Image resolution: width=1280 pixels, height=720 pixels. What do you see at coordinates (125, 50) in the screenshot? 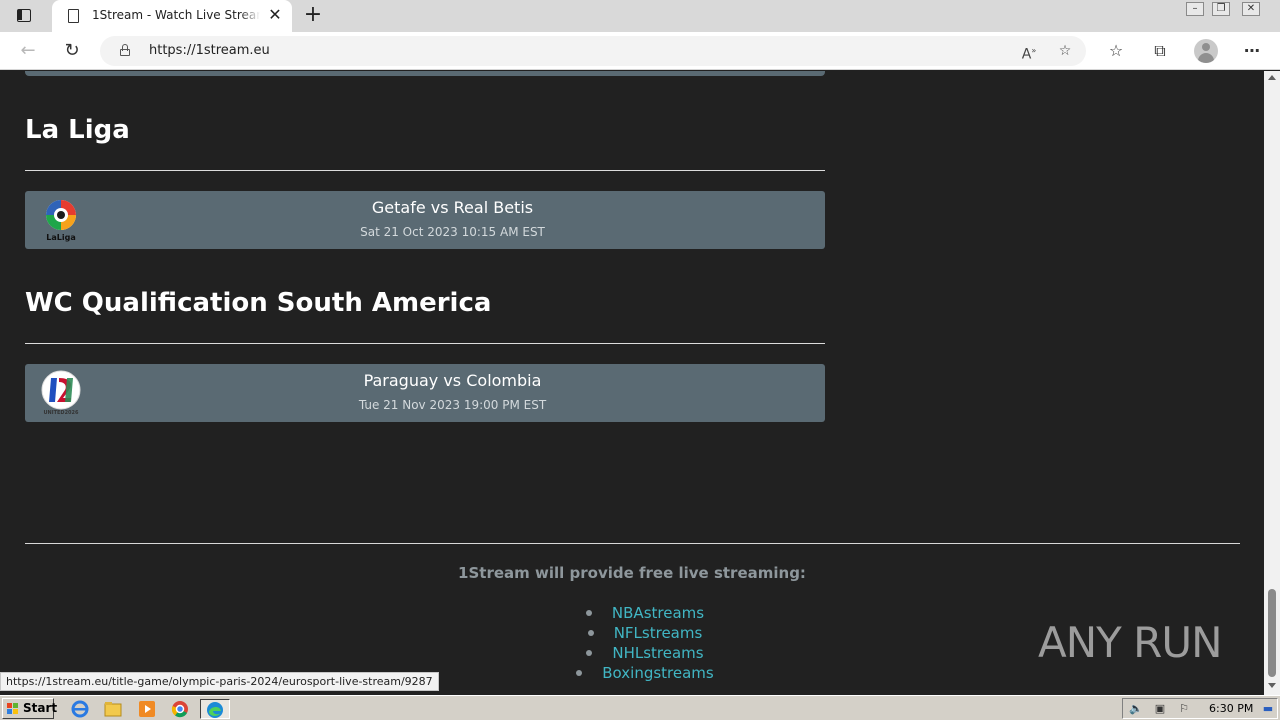
I see `lock-icon` at bounding box center [125, 50].